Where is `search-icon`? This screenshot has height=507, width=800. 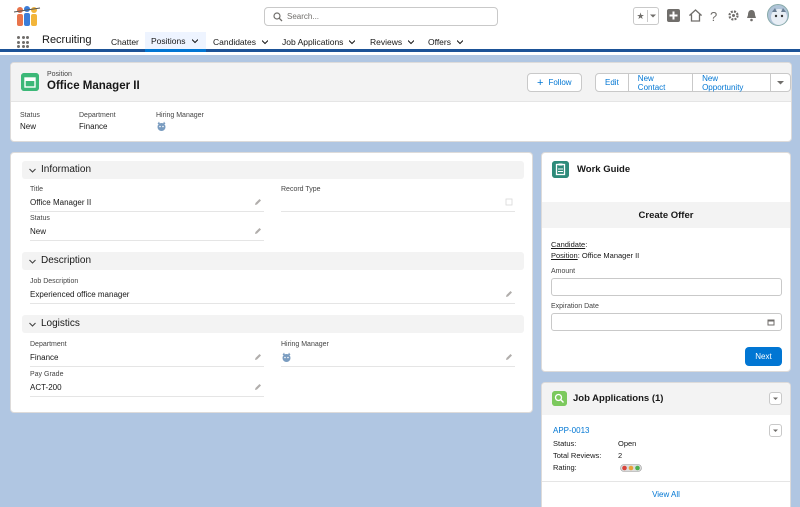 search-icon is located at coordinates (278, 17).